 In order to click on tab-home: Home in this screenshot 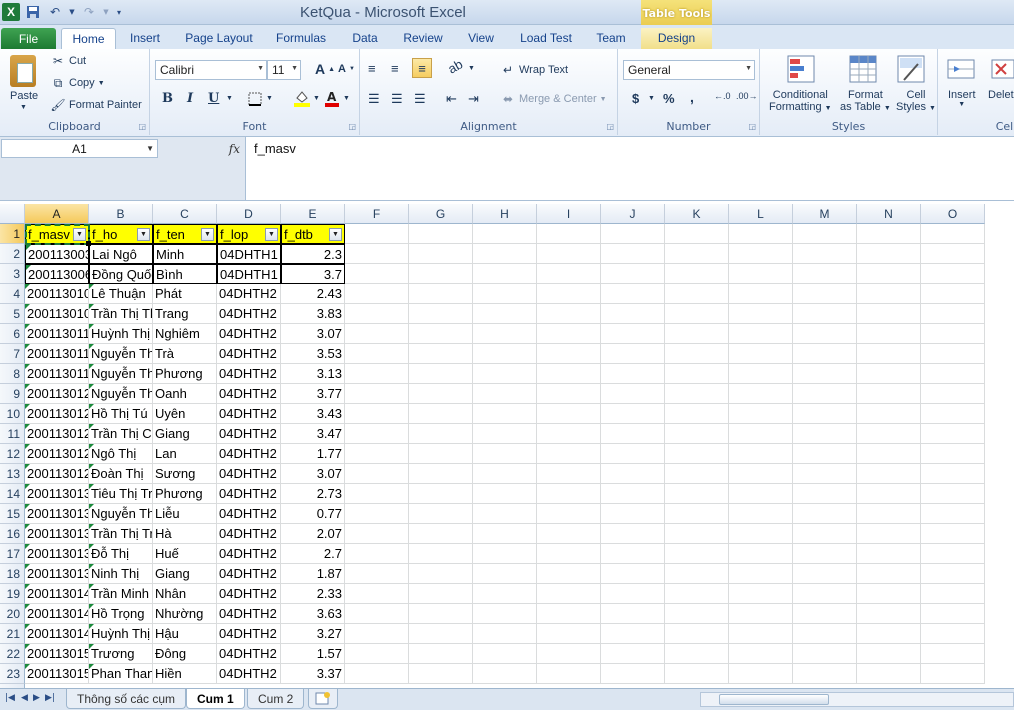, I will do `click(88, 38)`.